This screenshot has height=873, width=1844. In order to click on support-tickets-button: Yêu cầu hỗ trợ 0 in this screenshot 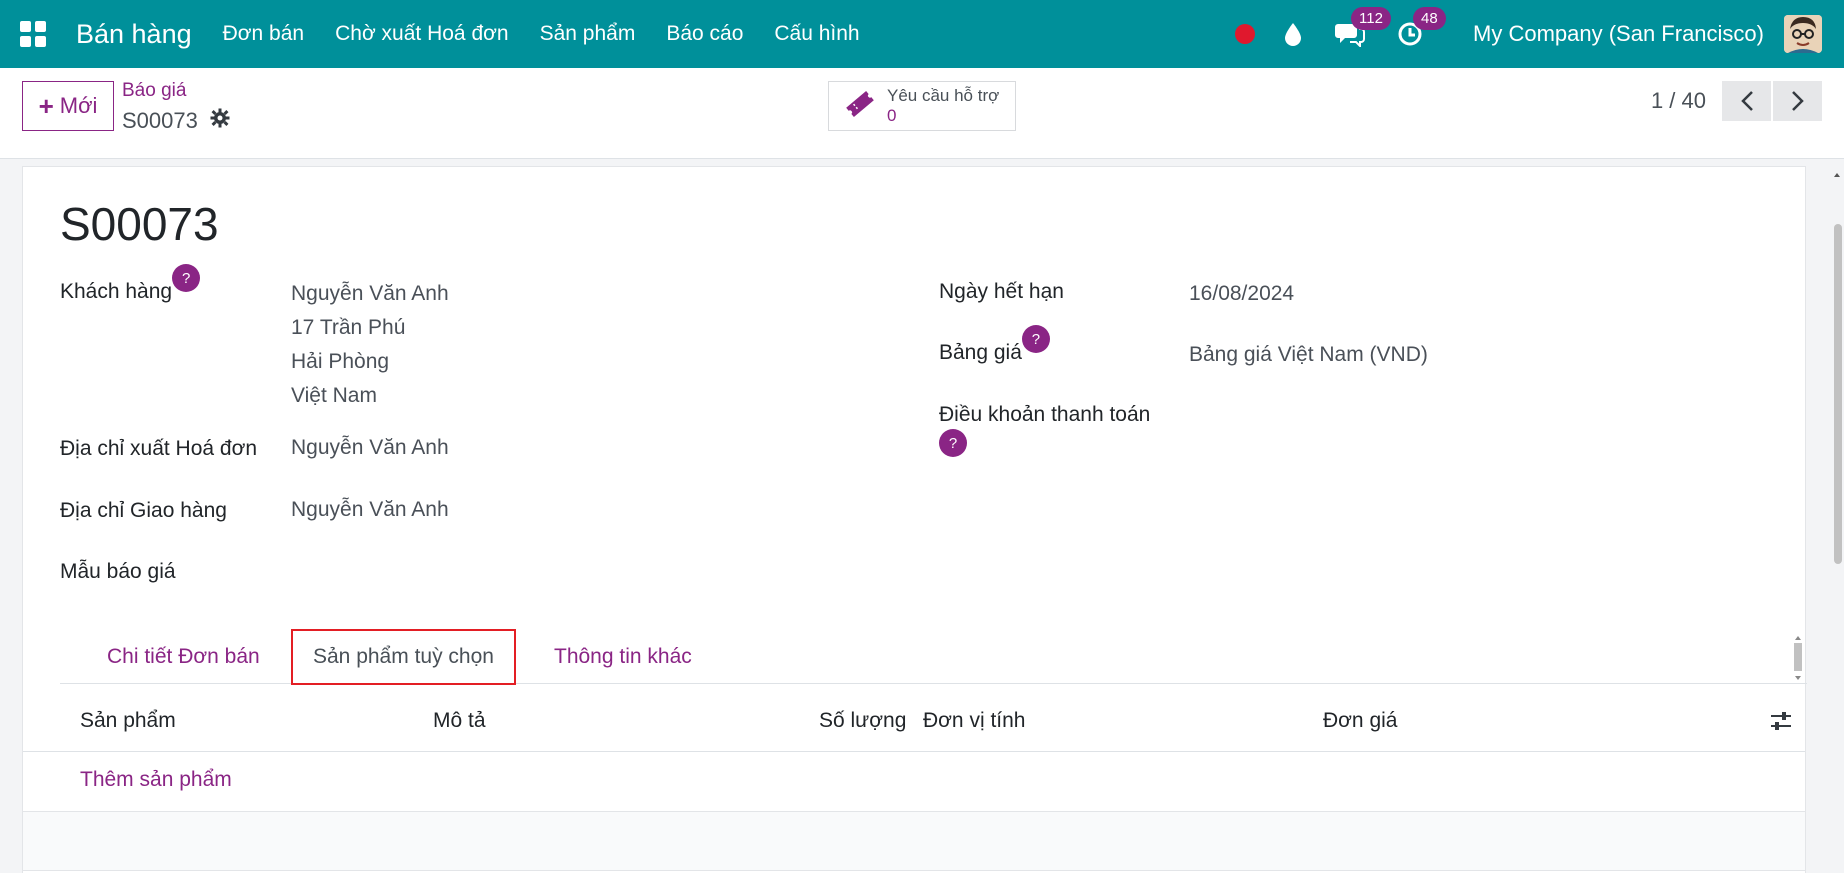, I will do `click(922, 106)`.